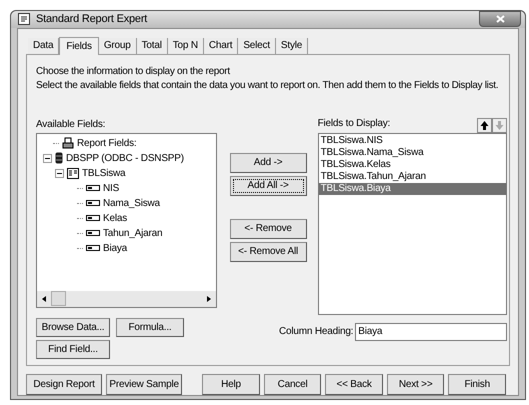 This screenshot has height=405, width=529. Describe the element at coordinates (231, 384) in the screenshot. I see `footer-button: Help` at that location.